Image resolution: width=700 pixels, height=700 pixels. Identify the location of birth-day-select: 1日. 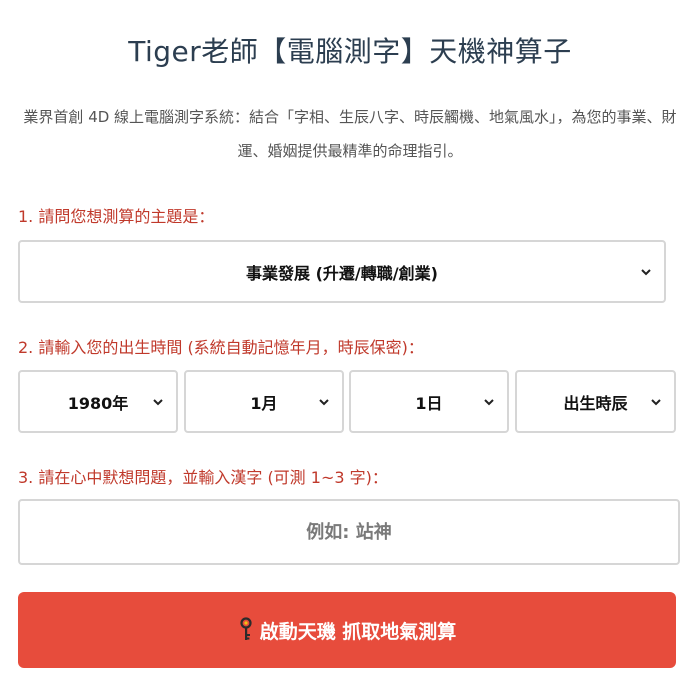
(429, 401).